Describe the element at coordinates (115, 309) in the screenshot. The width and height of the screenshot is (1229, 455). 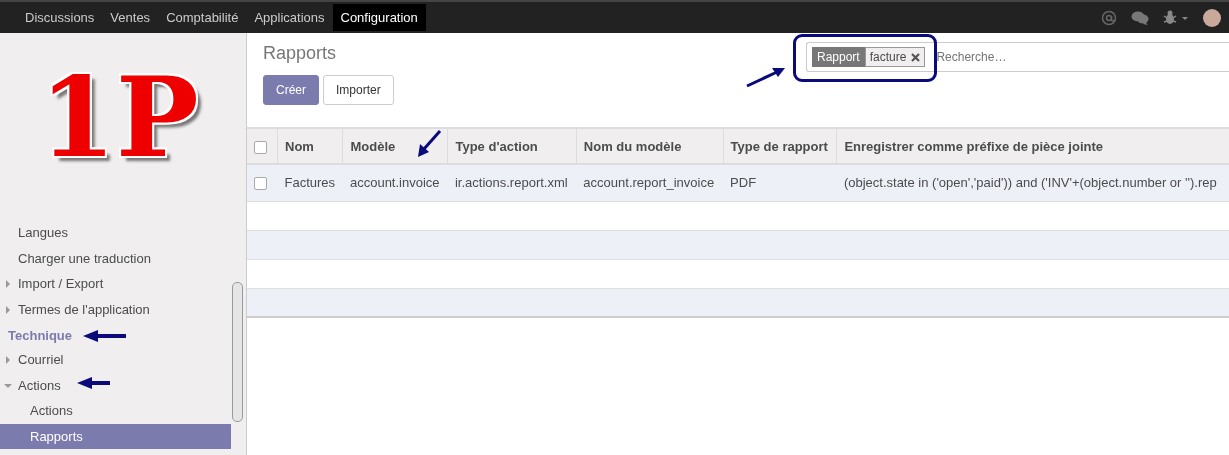
I see `sidebar-item: Termes de l'application` at that location.